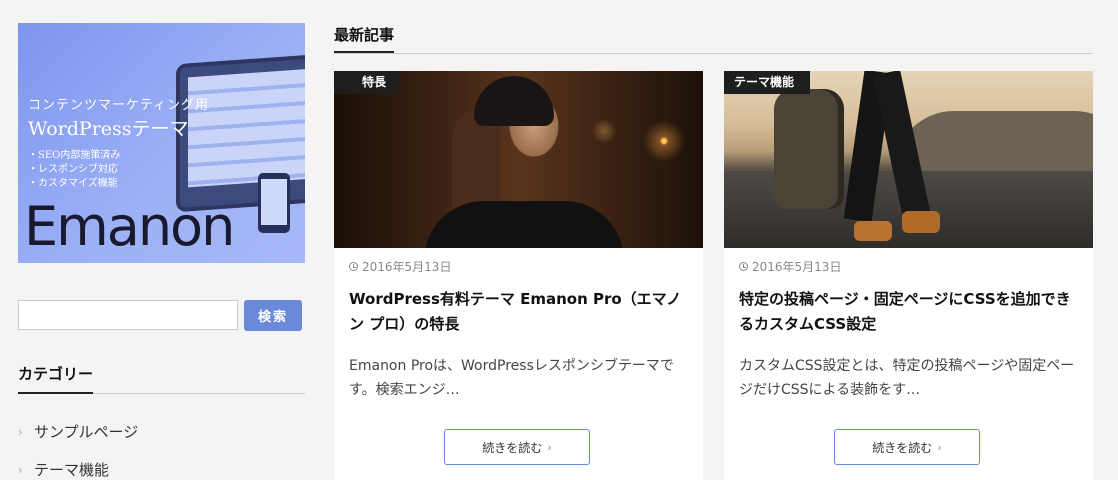 Image resolution: width=1118 pixels, height=480 pixels. I want to click on post-thumbnail: テーマ機能, so click(908, 159).